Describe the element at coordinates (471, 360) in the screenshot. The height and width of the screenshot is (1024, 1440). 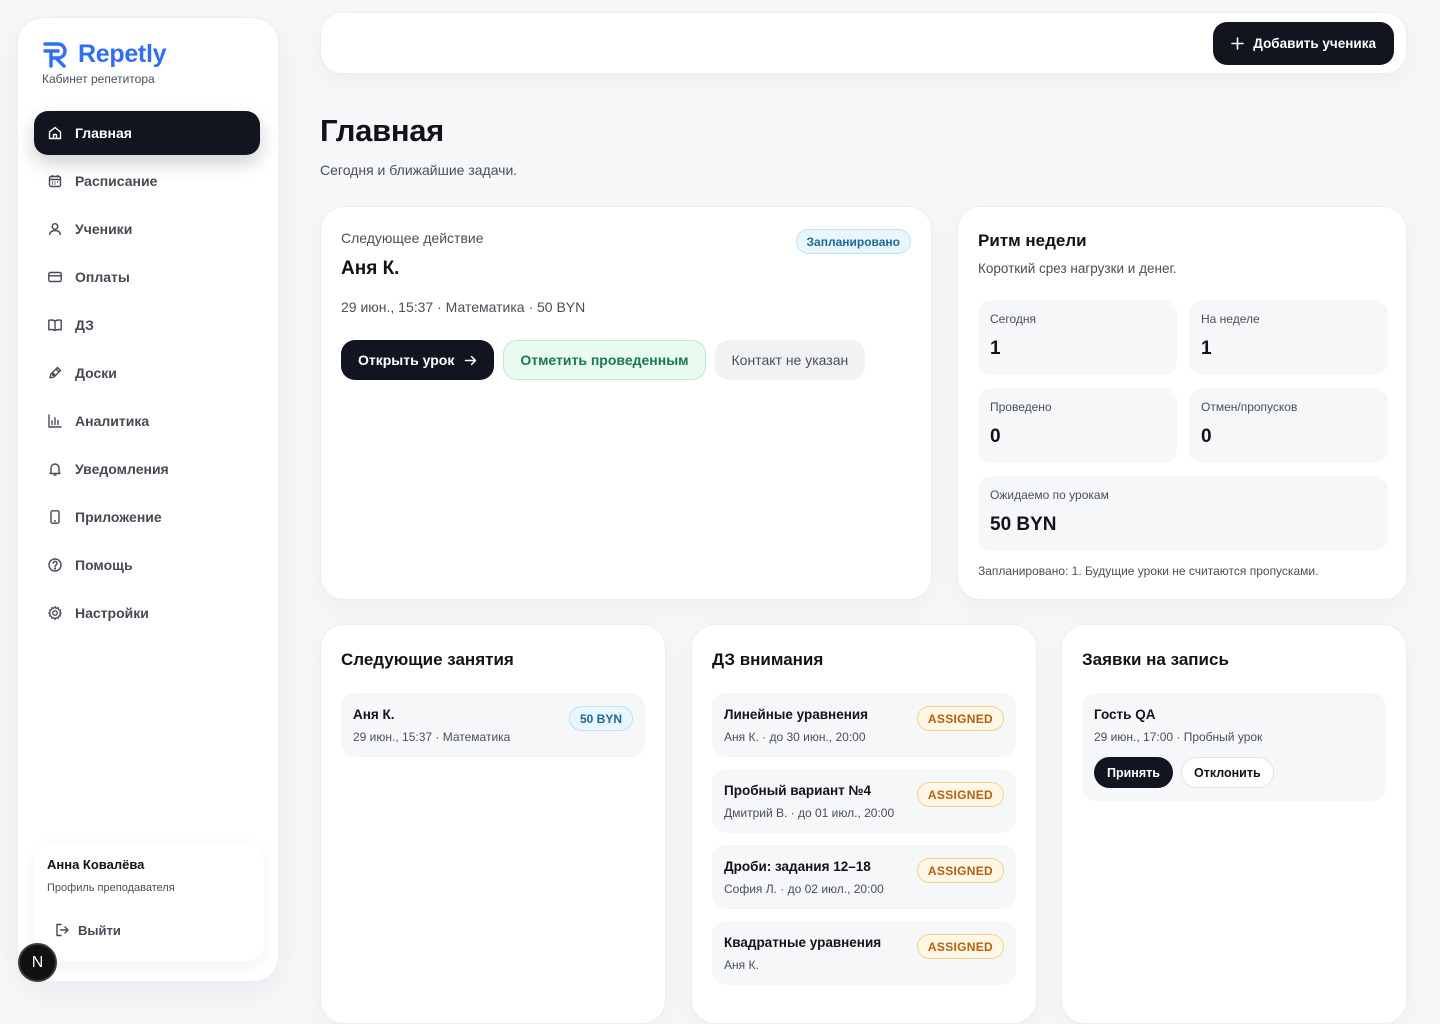
I see `arrow-right-icon` at that location.